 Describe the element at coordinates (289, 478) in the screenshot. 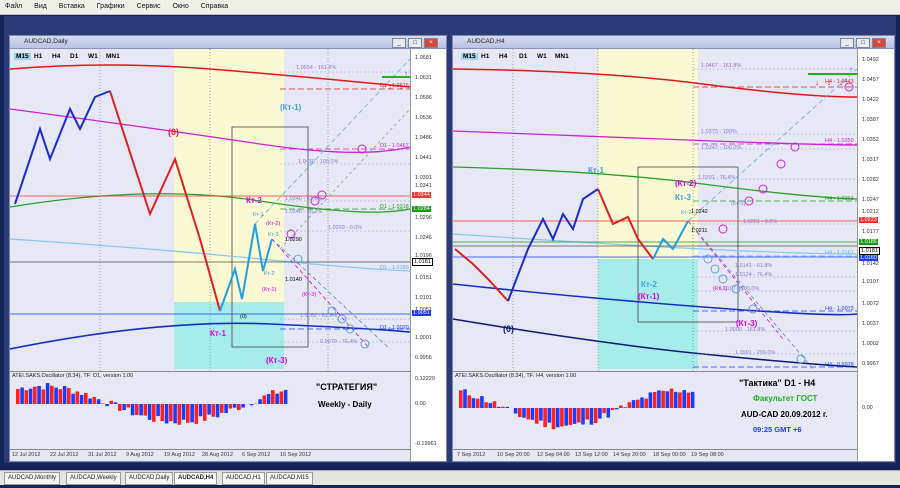

I see `tab-audcad-m15: AUDCAD,M15` at that location.